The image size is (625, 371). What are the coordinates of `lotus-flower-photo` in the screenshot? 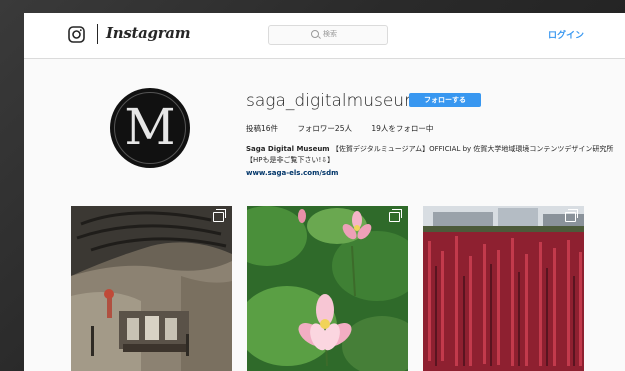 It's located at (327, 288).